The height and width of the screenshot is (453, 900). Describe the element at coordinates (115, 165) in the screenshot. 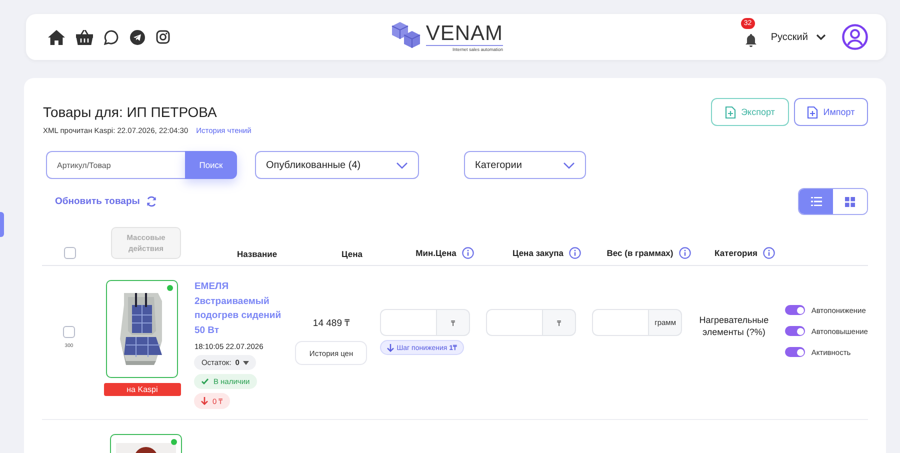

I see `search-field: Артикул/Товар` at that location.